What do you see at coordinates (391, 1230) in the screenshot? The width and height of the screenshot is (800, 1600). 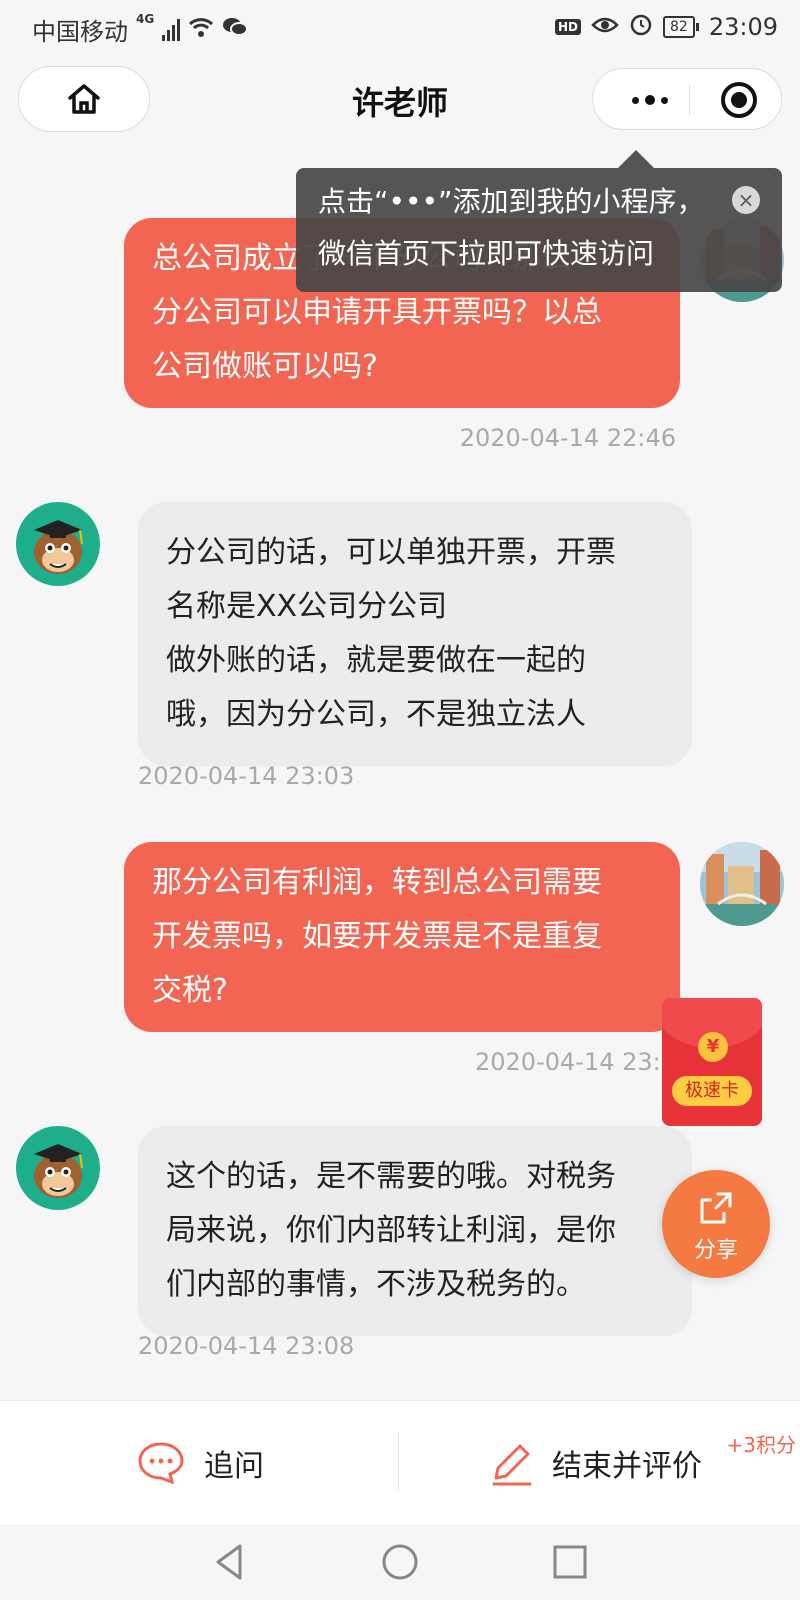 I see `message-line: 局来说，你们内部转让利润，是你` at bounding box center [391, 1230].